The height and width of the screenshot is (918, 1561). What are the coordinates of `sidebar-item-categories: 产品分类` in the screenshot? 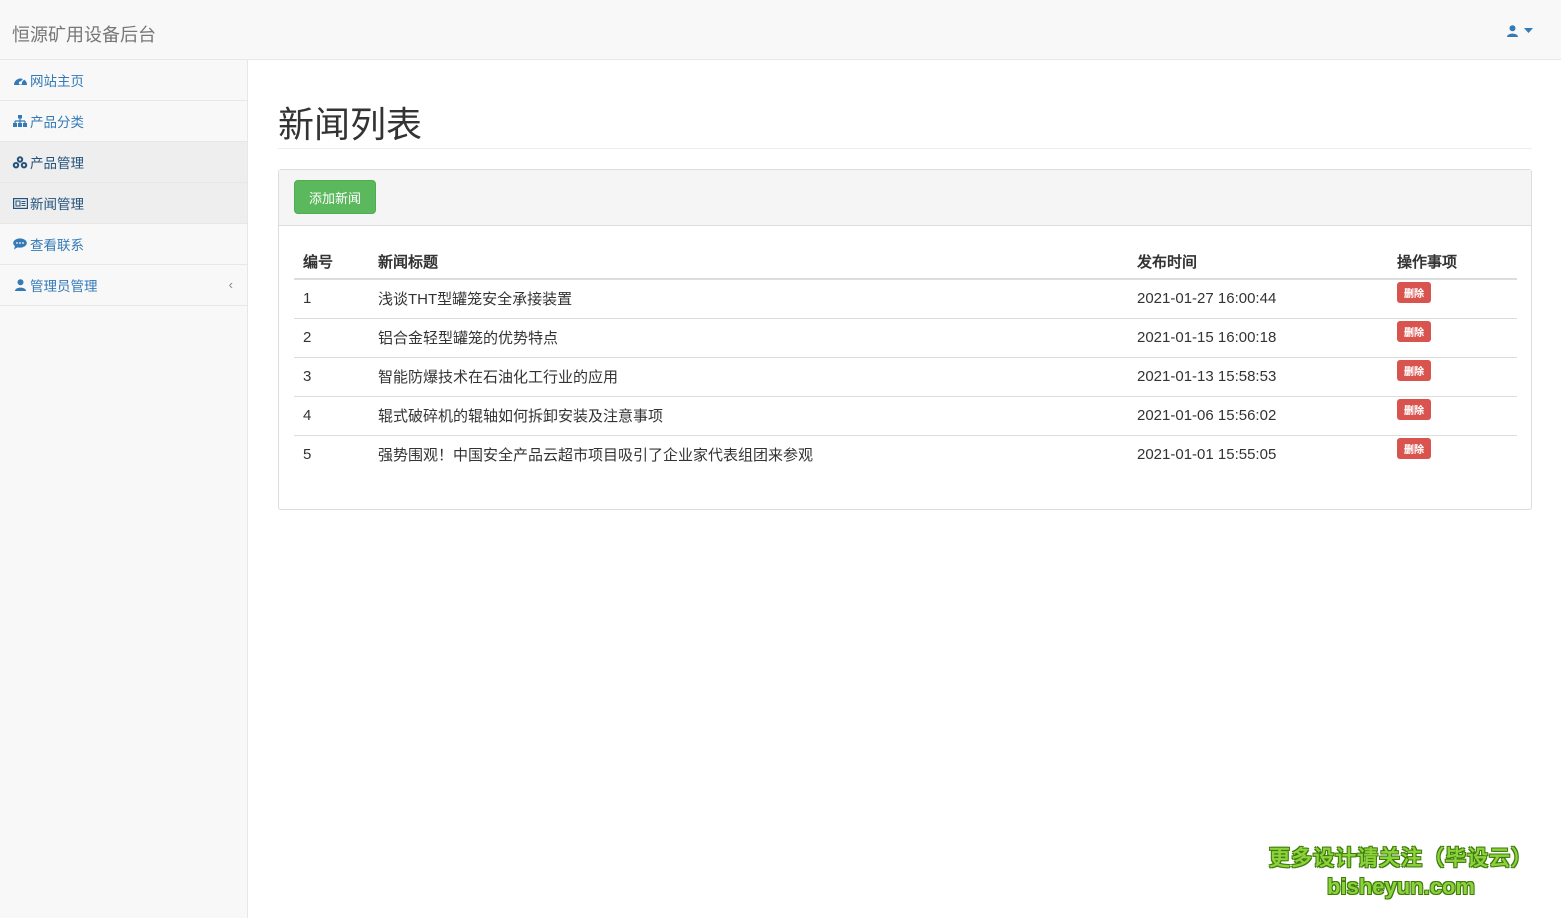 It's located at (123, 121).